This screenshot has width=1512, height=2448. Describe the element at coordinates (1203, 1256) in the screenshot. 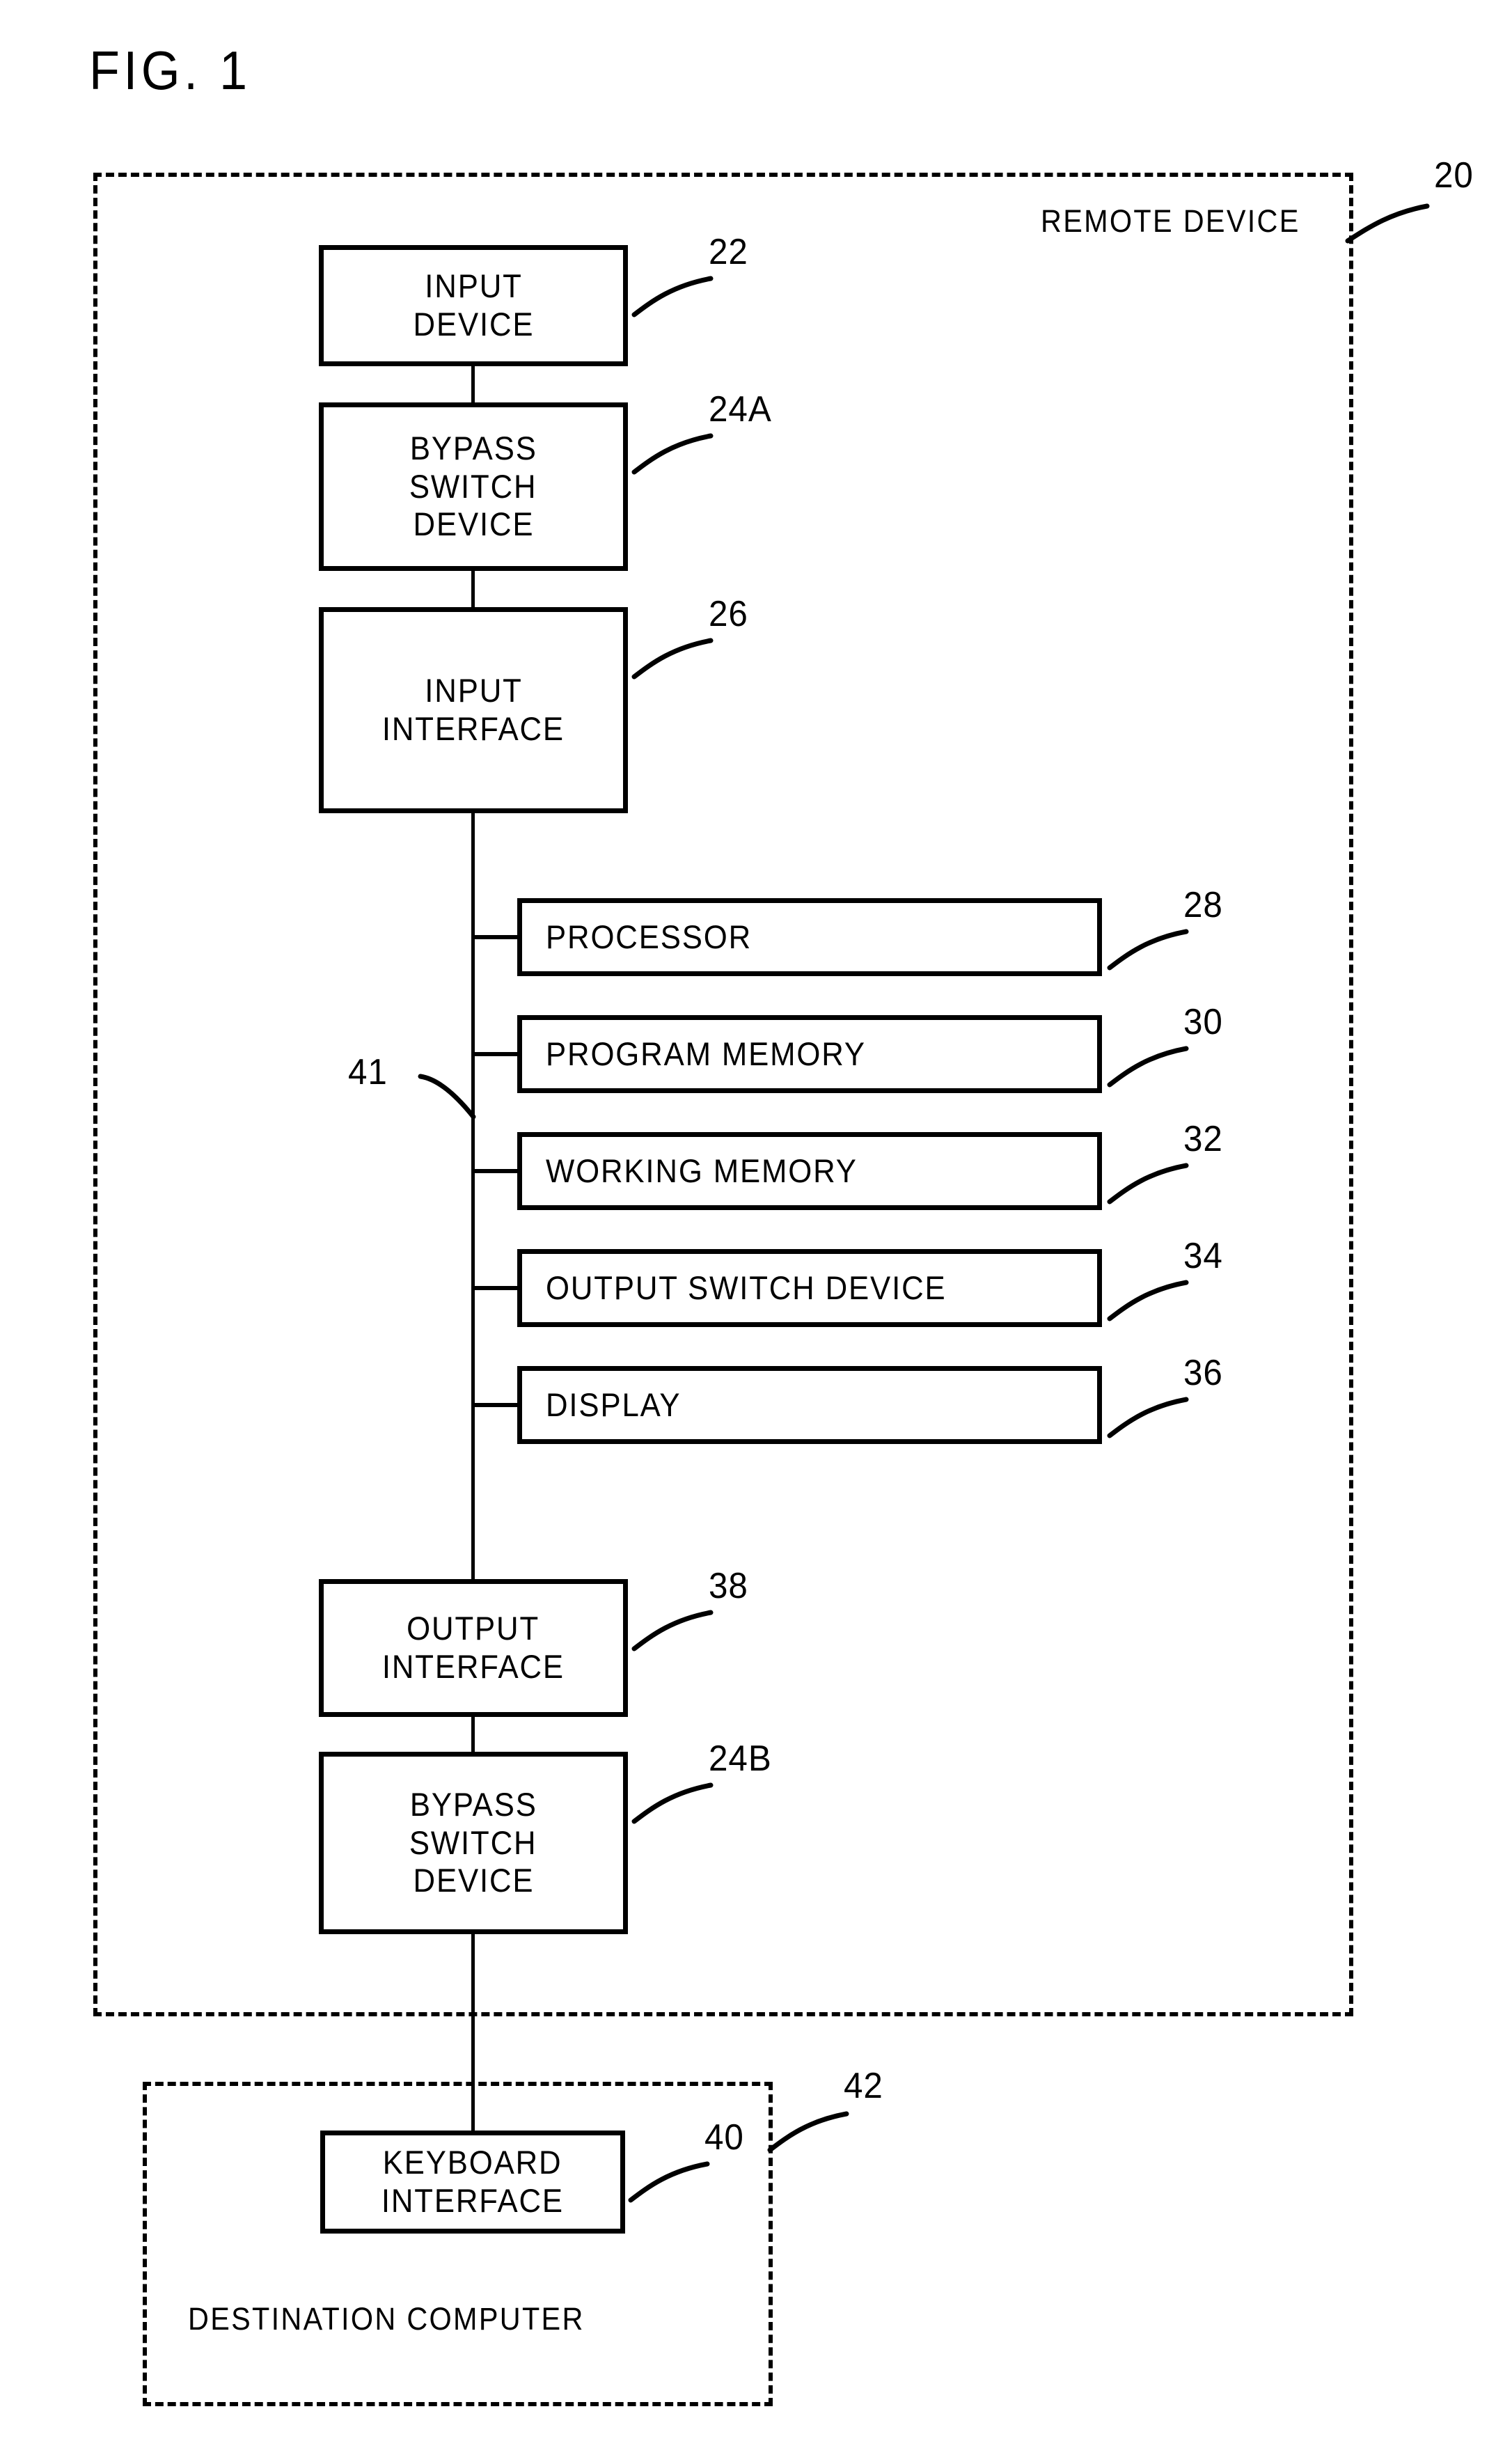

I see `ref-numeral-output-switch-device: 34` at that location.